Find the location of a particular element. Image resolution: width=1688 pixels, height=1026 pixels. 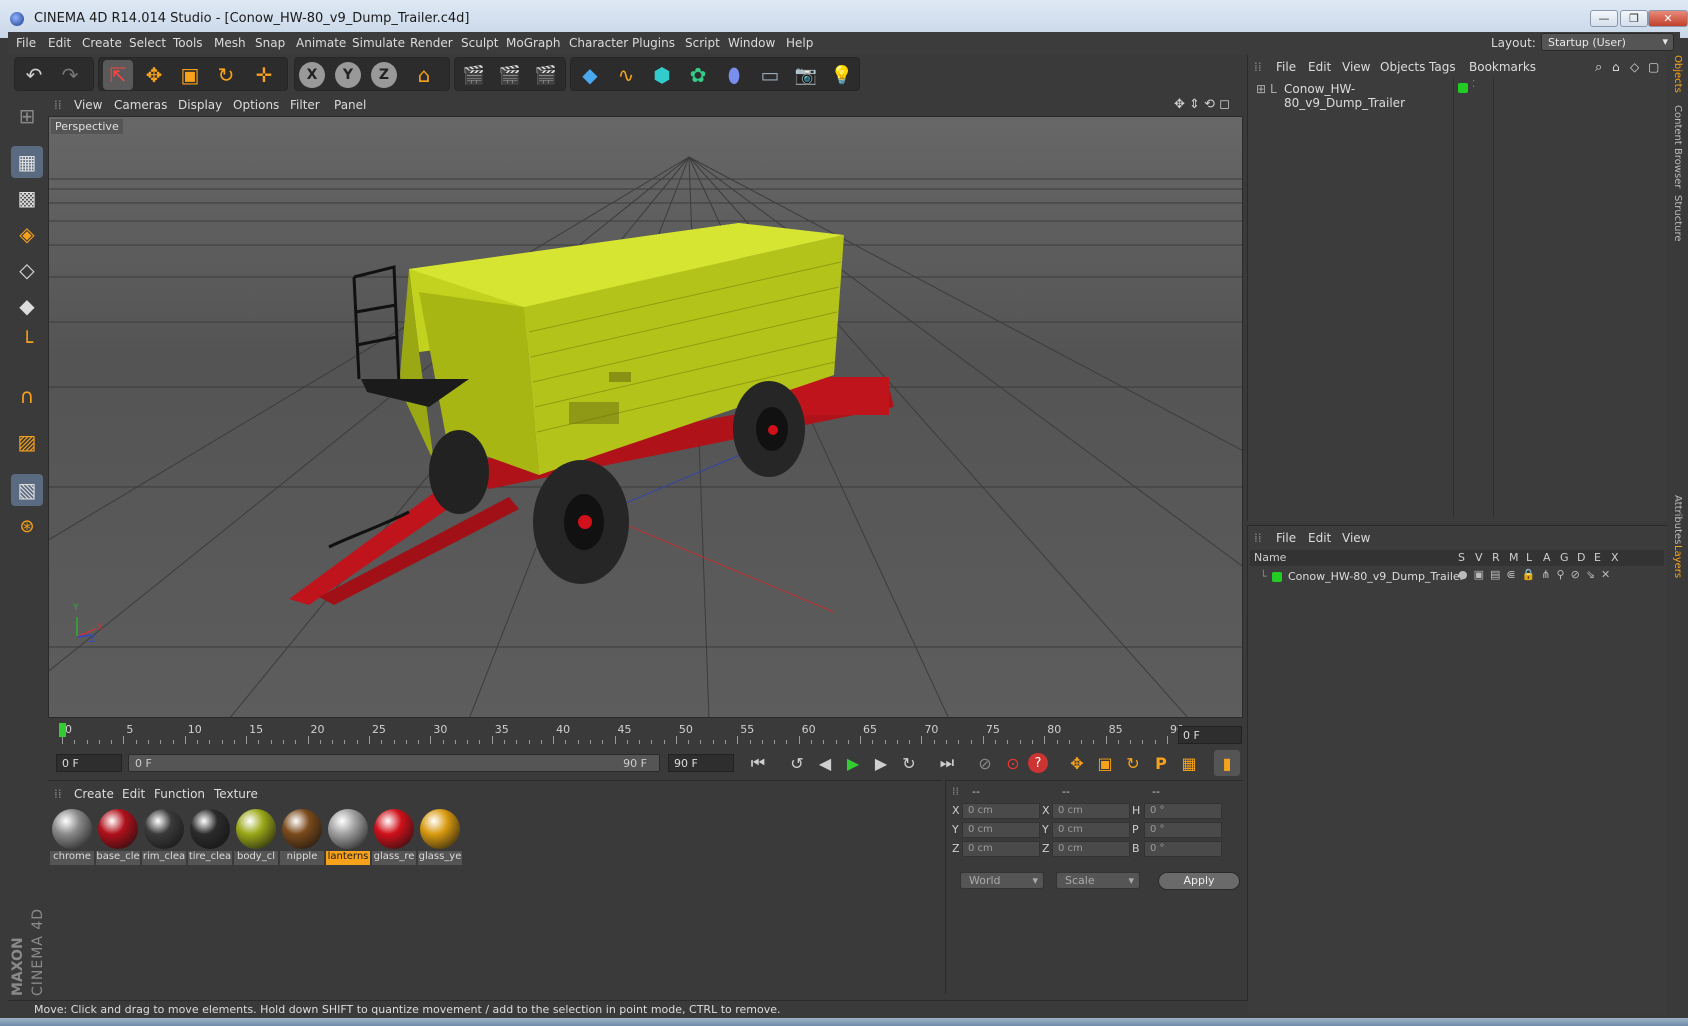

menu-render: Render is located at coordinates (431, 43).